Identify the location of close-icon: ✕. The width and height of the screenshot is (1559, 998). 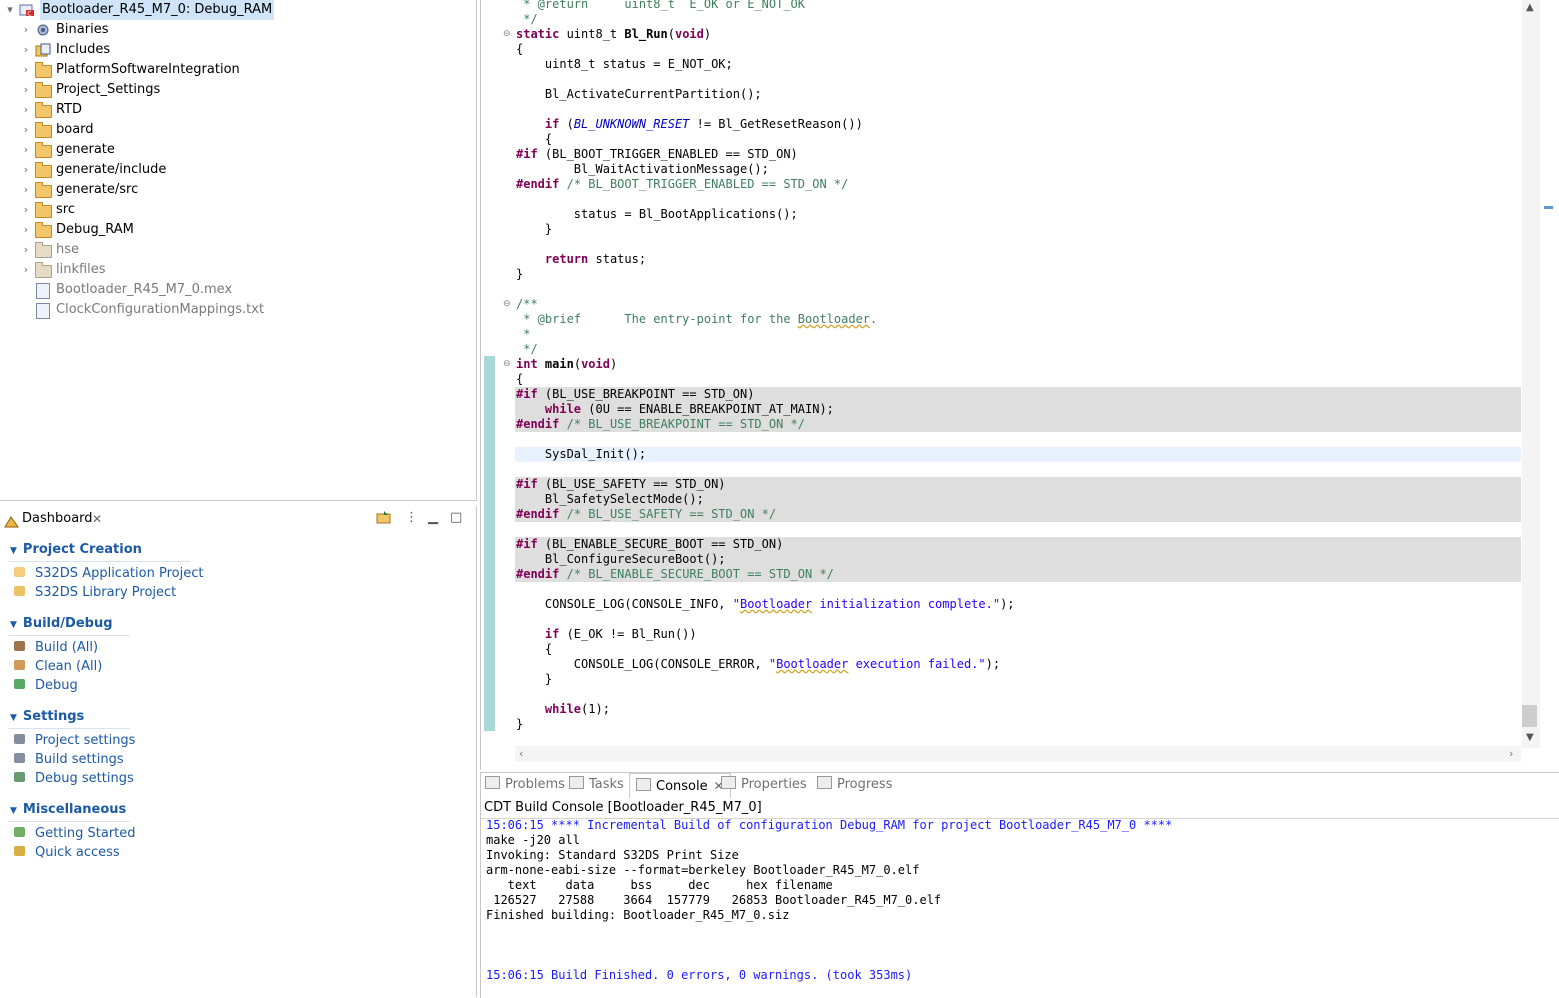
(97, 519).